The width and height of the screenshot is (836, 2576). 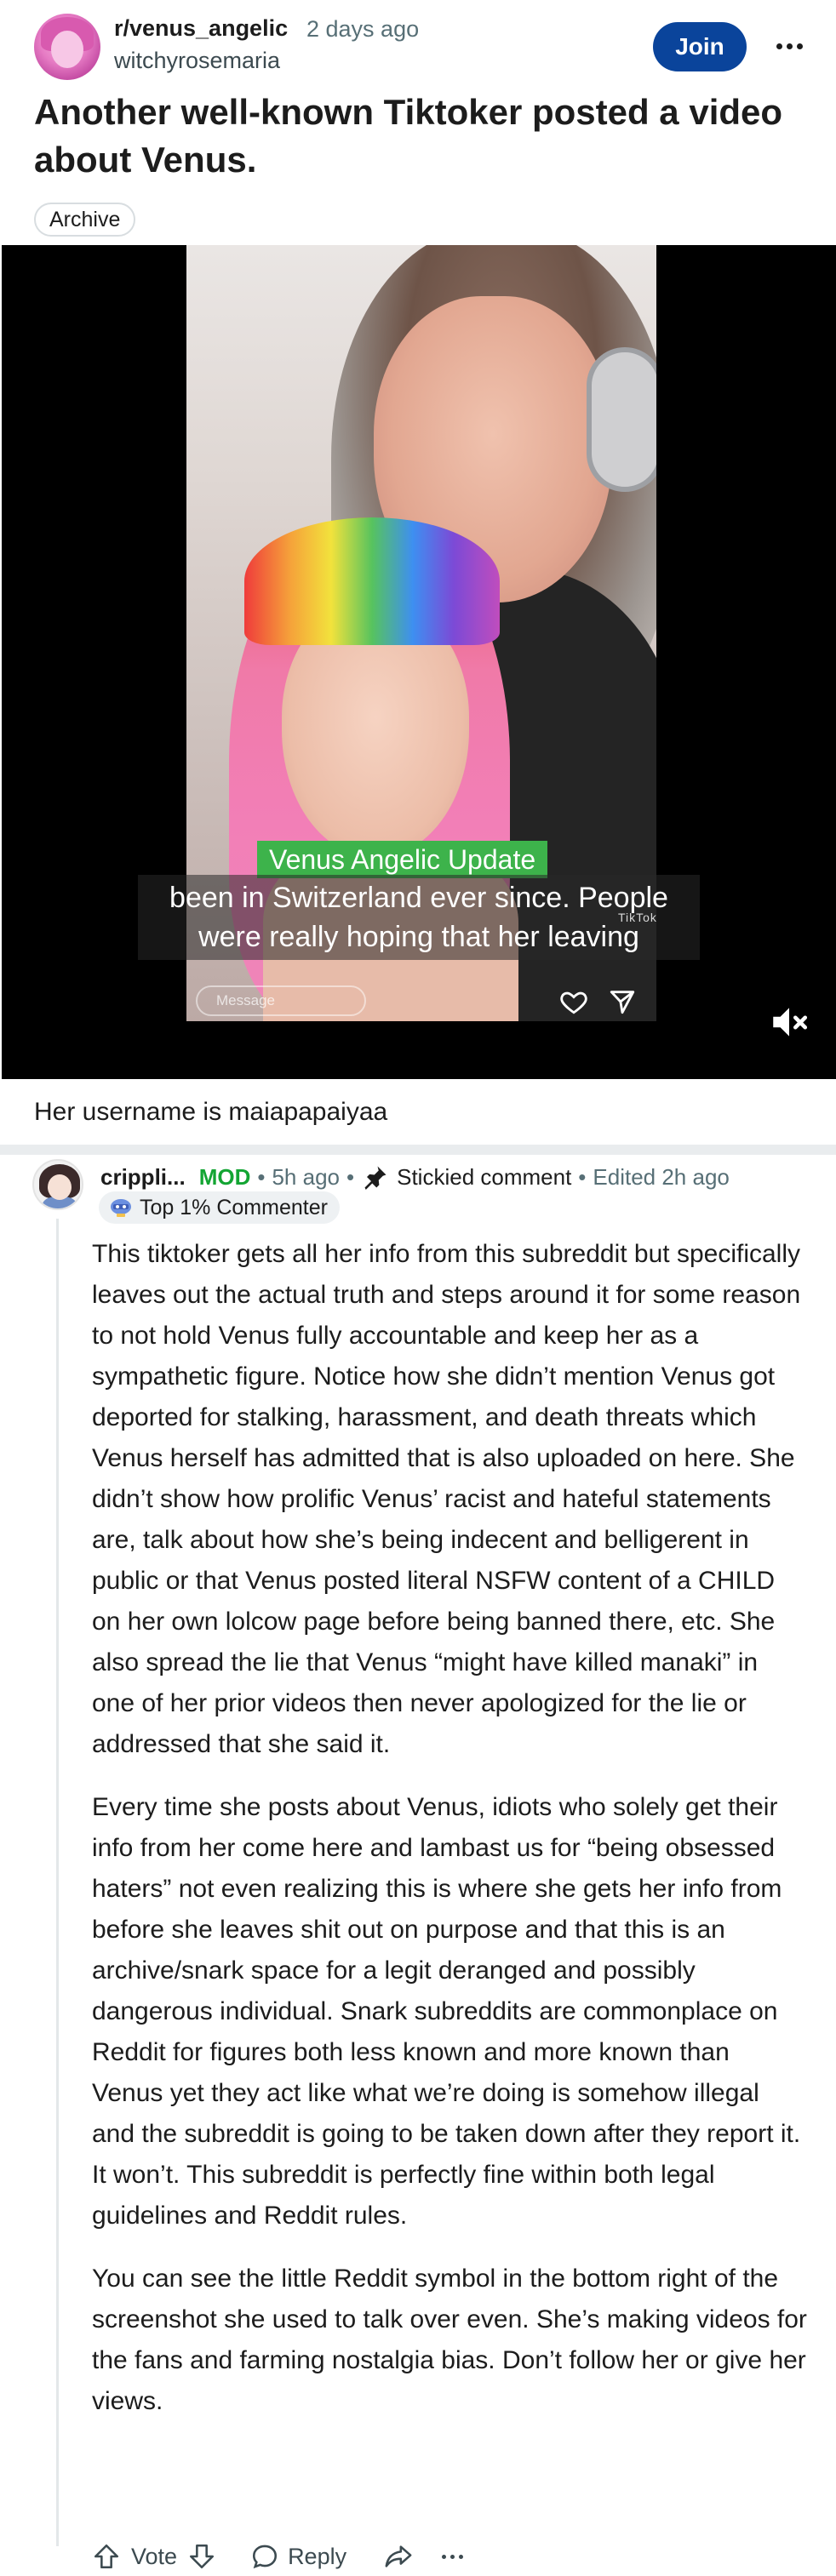 What do you see at coordinates (363, 29) in the screenshot?
I see `post-time: 2 days ago` at bounding box center [363, 29].